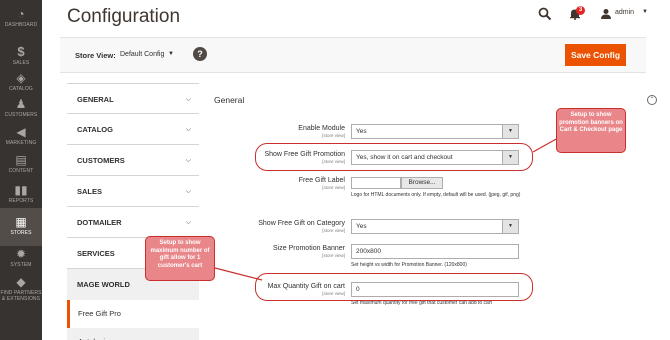 This screenshot has width=670, height=340. I want to click on nav-item-partners: ◆ FIND PARTNERS & EXTENSIONS, so click(21, 291).